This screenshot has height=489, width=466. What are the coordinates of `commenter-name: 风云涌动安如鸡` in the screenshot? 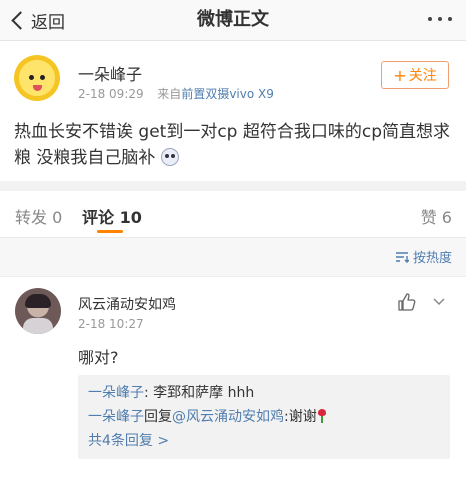 It's located at (127, 304).